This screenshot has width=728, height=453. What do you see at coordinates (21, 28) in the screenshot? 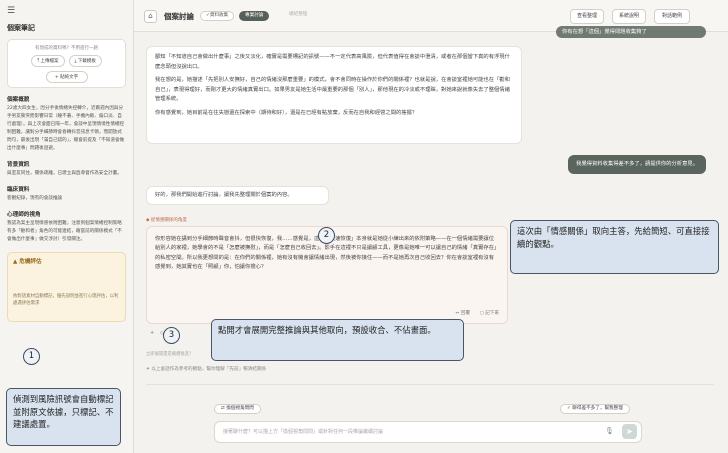
I see `sidebar-title: 個案筆記` at bounding box center [21, 28].